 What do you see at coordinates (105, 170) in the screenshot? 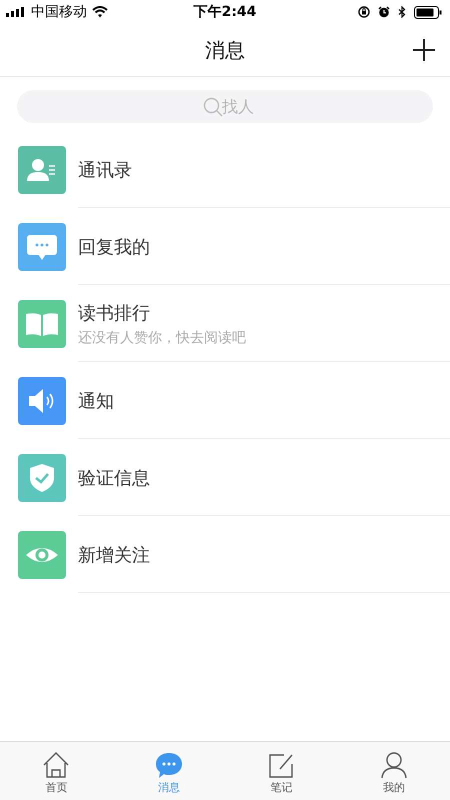
I see `item-title: 通讯录` at bounding box center [105, 170].